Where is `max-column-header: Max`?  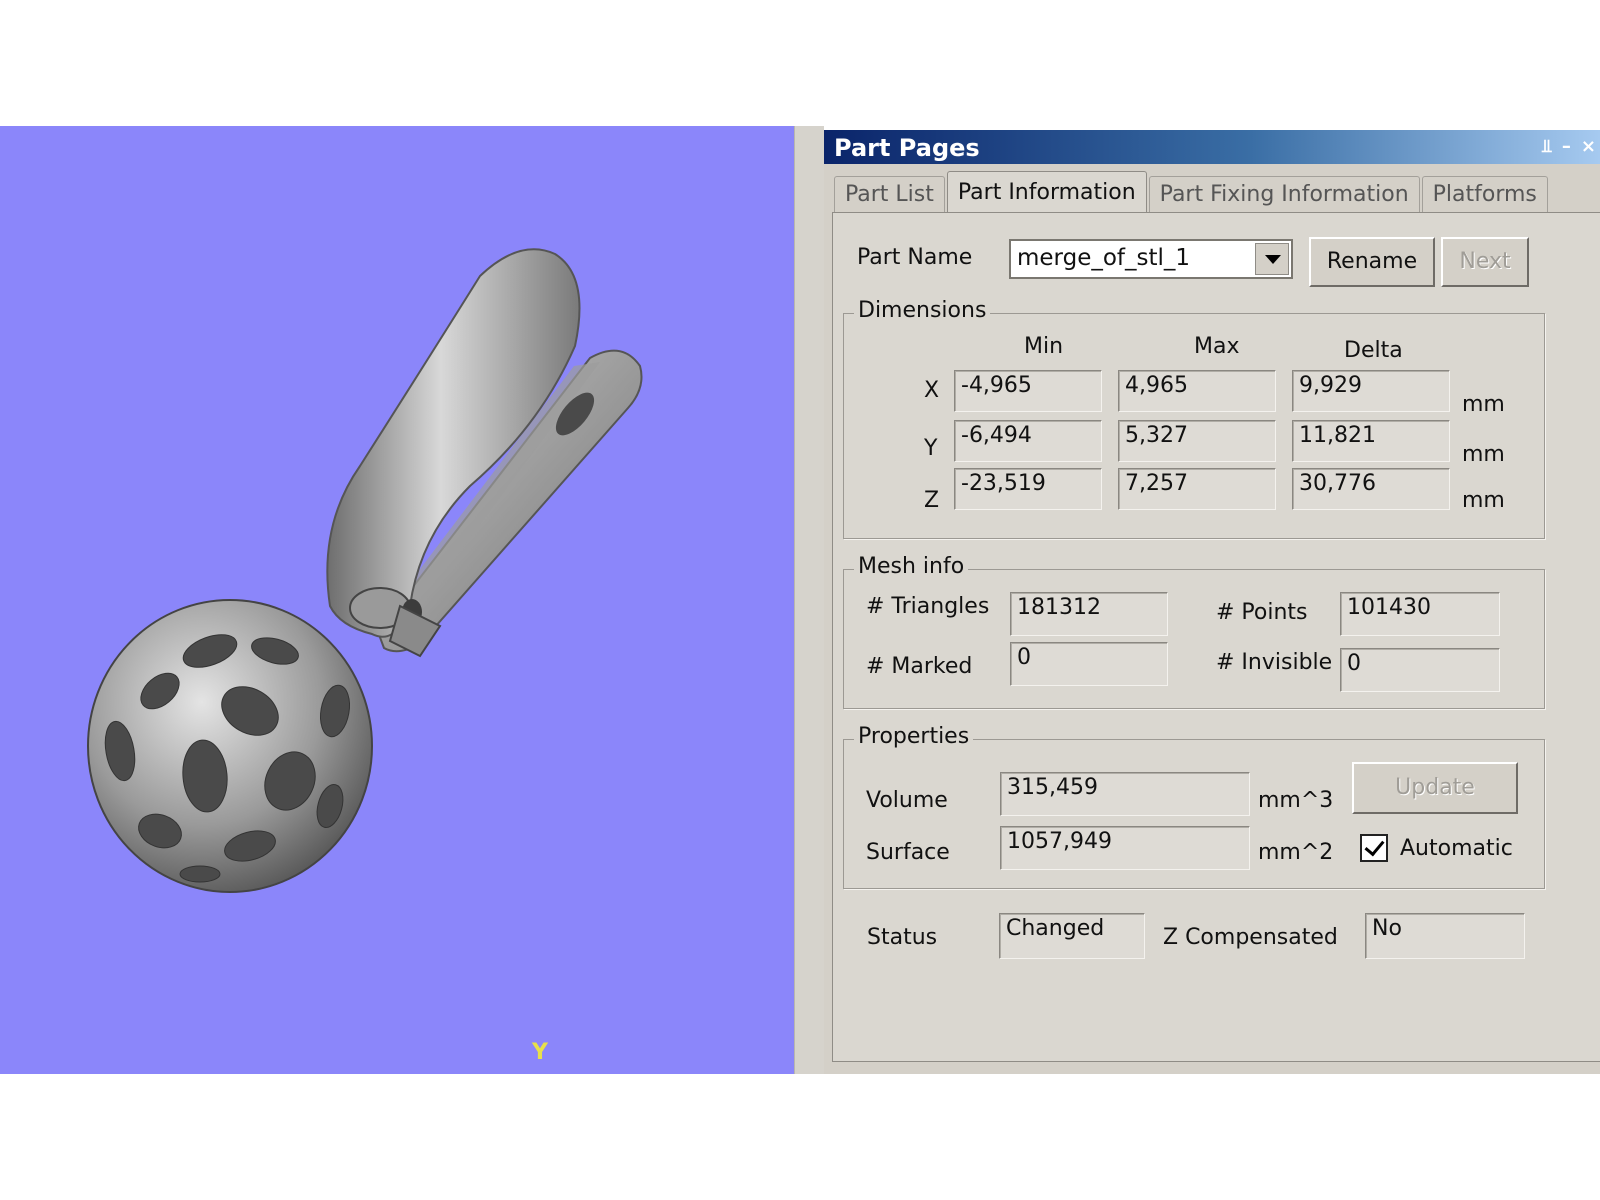 max-column-header: Max is located at coordinates (1217, 346).